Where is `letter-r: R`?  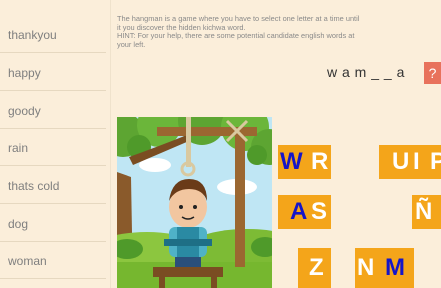 letter-r: R is located at coordinates (320, 161).